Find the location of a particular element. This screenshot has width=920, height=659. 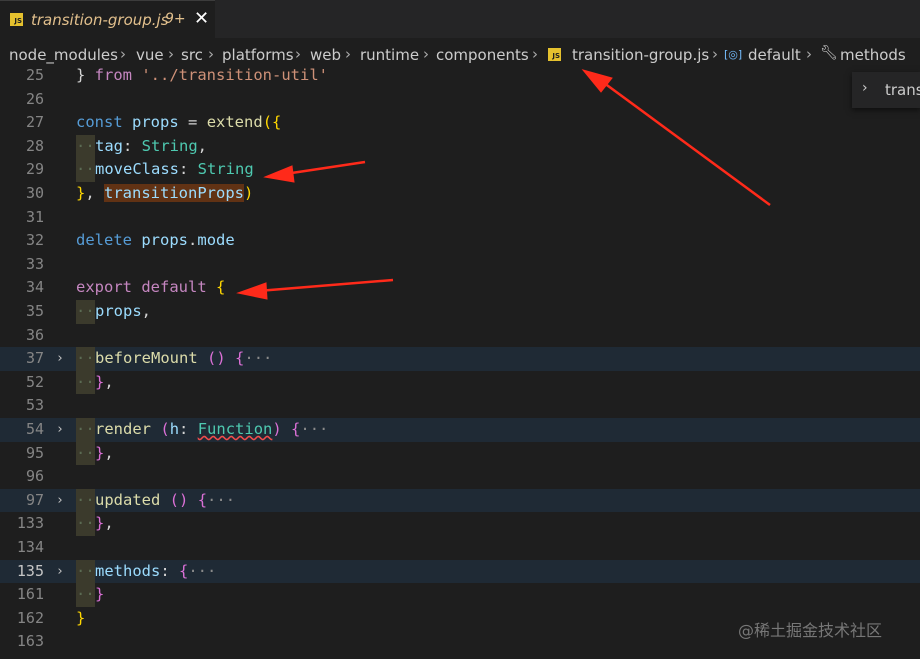

code-text: }, transitionProps) is located at coordinates (164, 194).